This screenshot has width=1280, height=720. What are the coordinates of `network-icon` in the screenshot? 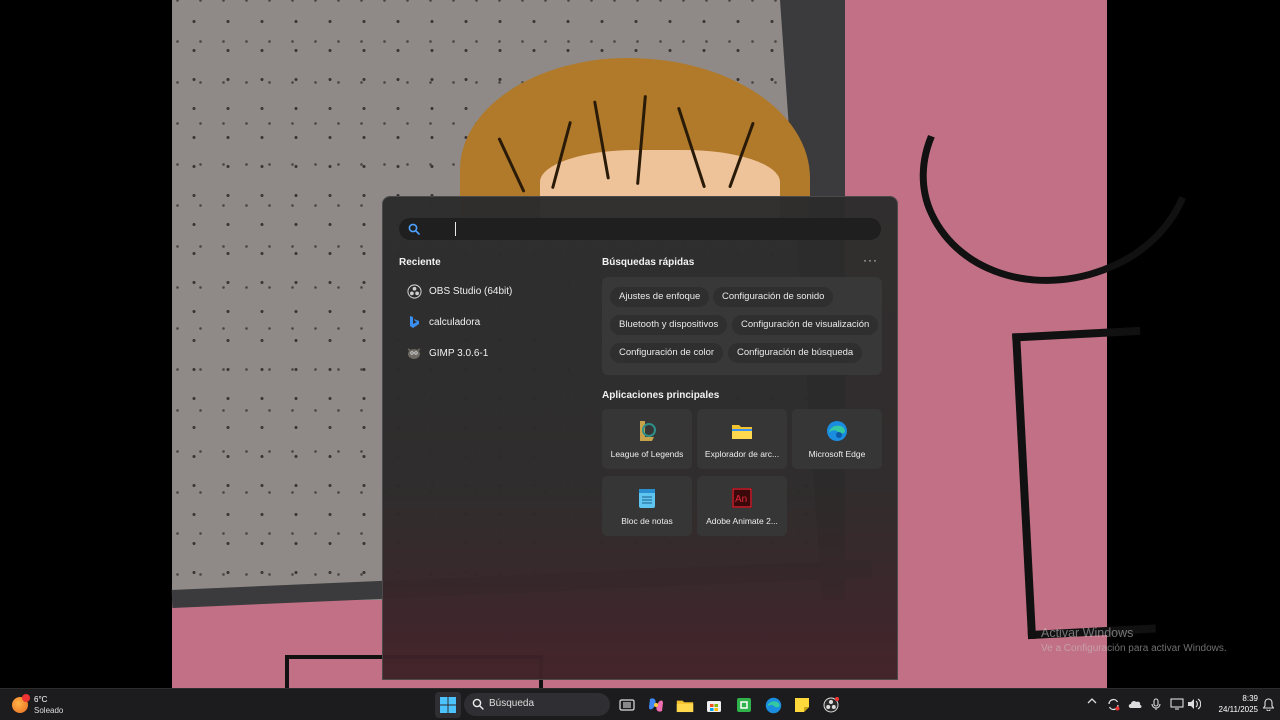 It's located at (1177, 705).